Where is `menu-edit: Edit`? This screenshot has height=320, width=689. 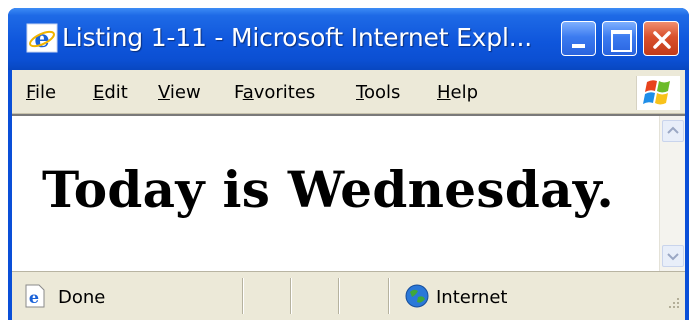 menu-edit: Edit is located at coordinates (110, 92).